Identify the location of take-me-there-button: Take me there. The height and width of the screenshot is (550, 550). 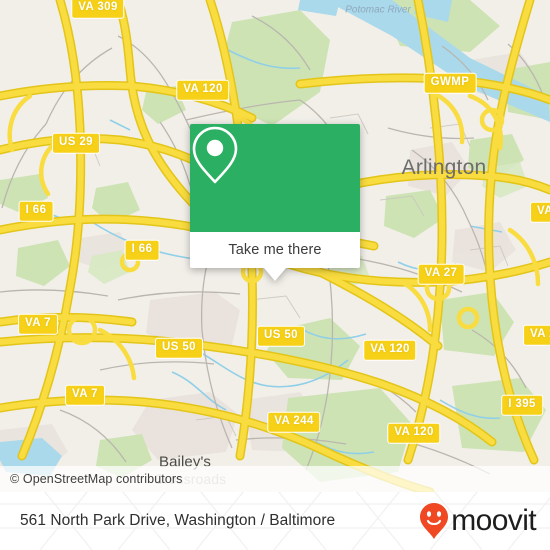
(275, 250).